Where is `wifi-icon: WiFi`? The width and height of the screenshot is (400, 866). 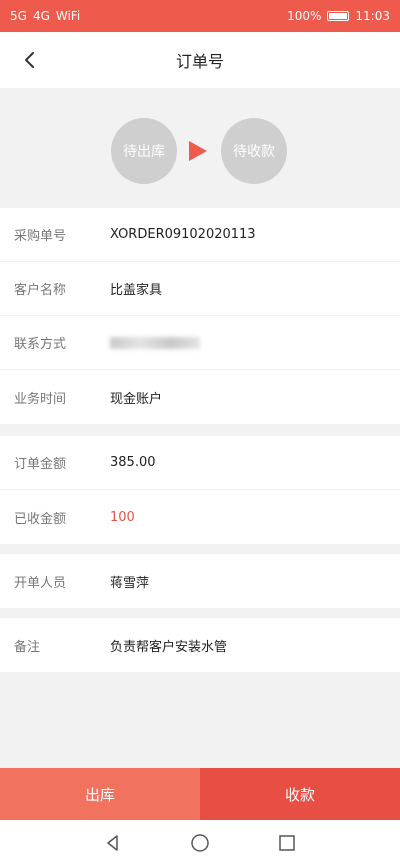
wifi-icon: WiFi is located at coordinates (68, 16).